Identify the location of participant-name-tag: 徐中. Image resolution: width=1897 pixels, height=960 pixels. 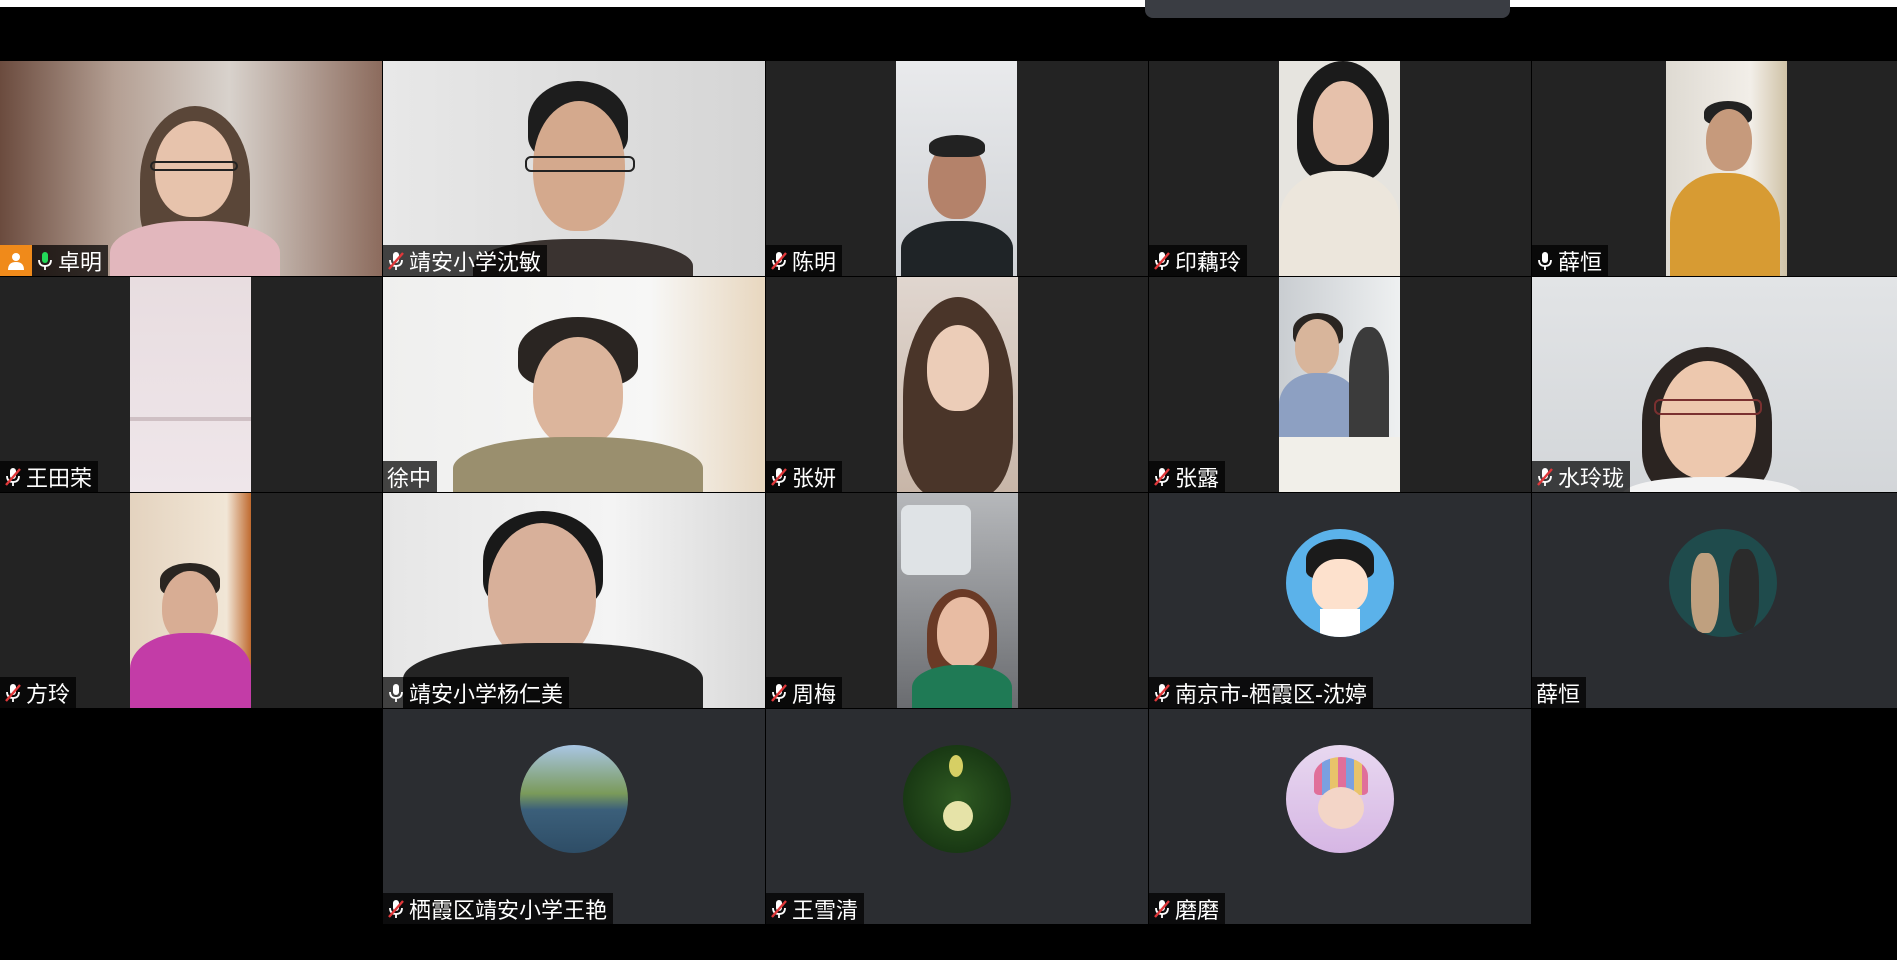
(410, 476).